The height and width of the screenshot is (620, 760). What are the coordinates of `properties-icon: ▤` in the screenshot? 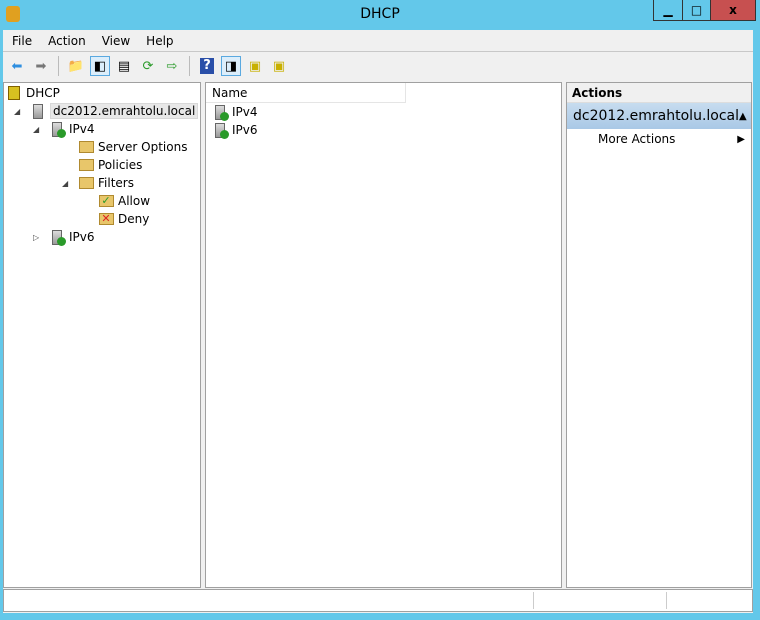 It's located at (124, 66).